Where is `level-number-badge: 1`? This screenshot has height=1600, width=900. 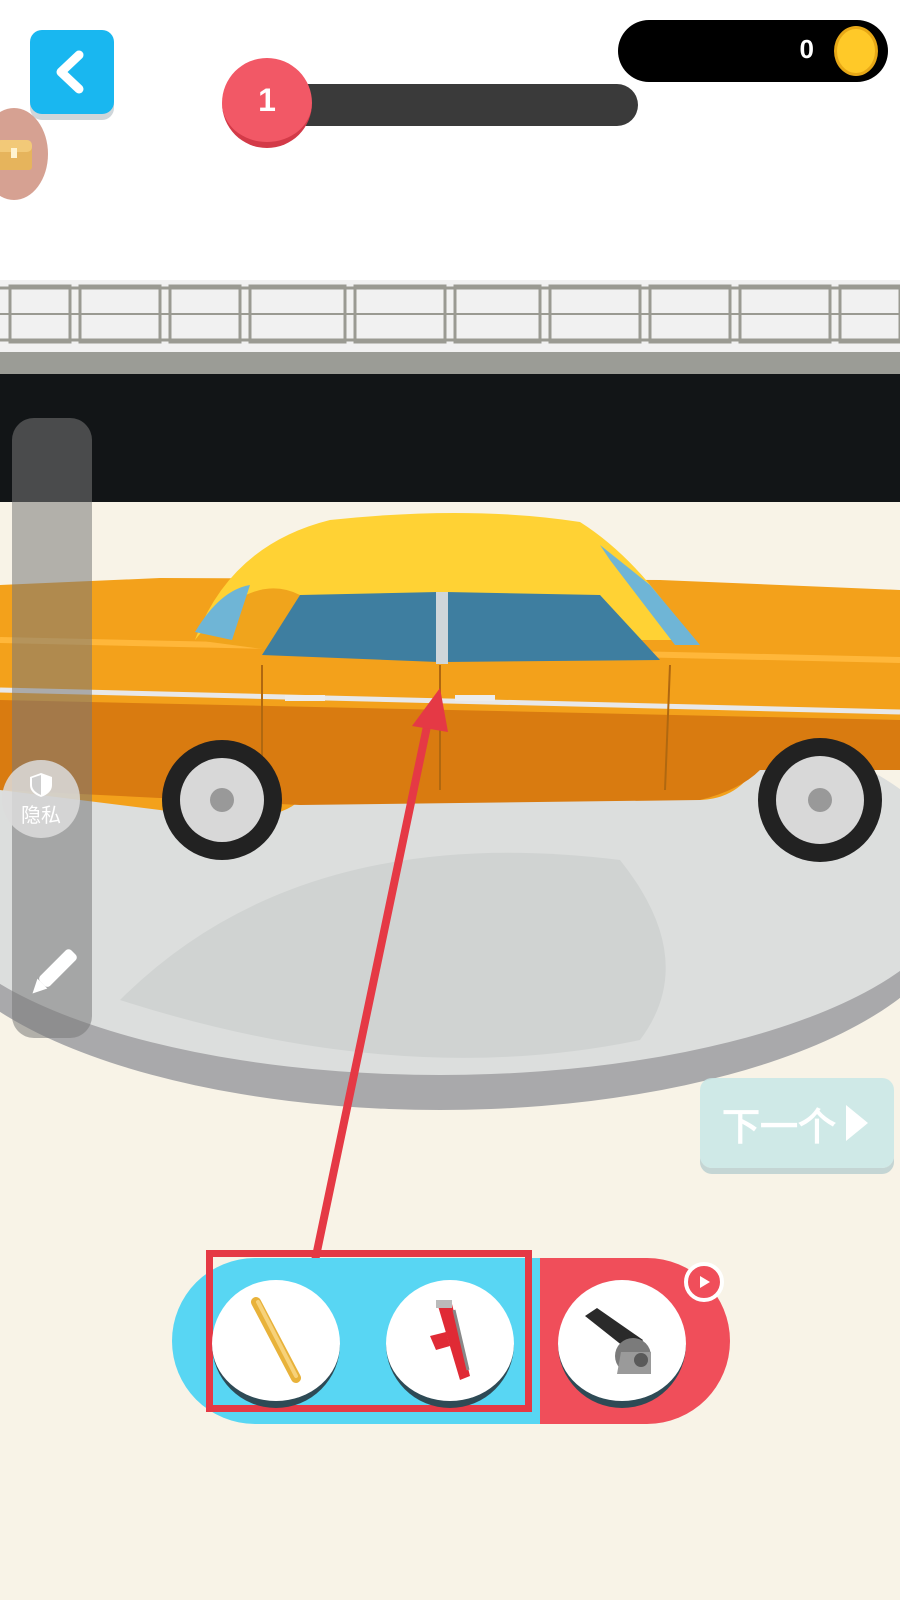
level-number-badge: 1 is located at coordinates (267, 103).